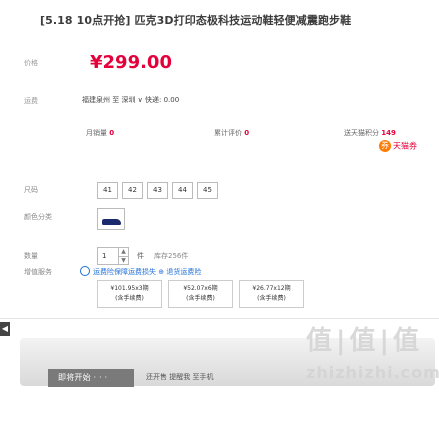 The width and height of the screenshot is (439, 446). Describe the element at coordinates (372, 354) in the screenshot. I see `watermark: 值|值|值 zhizhizhi.com` at that location.